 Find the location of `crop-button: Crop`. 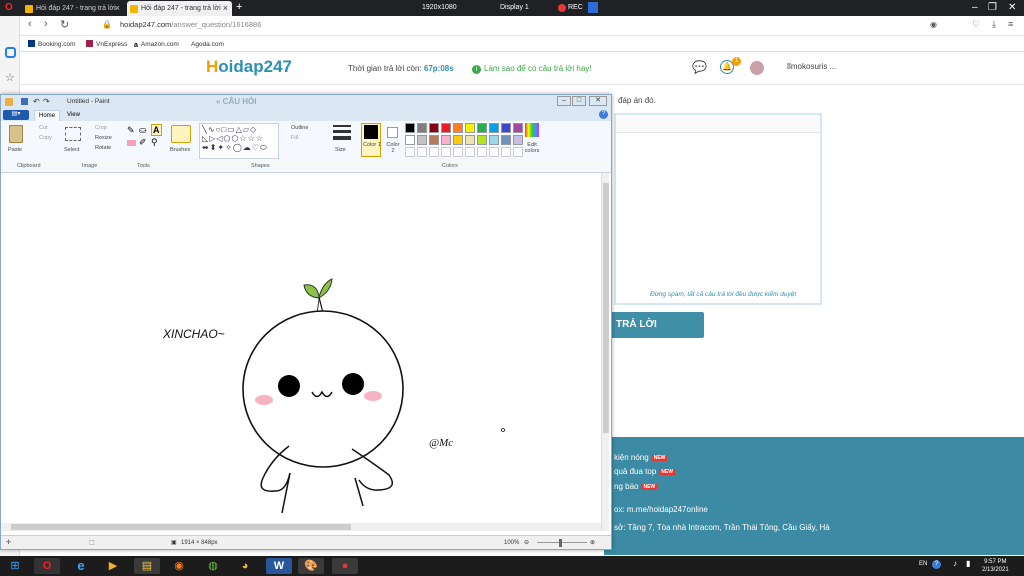

crop-button: Crop is located at coordinates (101, 128).